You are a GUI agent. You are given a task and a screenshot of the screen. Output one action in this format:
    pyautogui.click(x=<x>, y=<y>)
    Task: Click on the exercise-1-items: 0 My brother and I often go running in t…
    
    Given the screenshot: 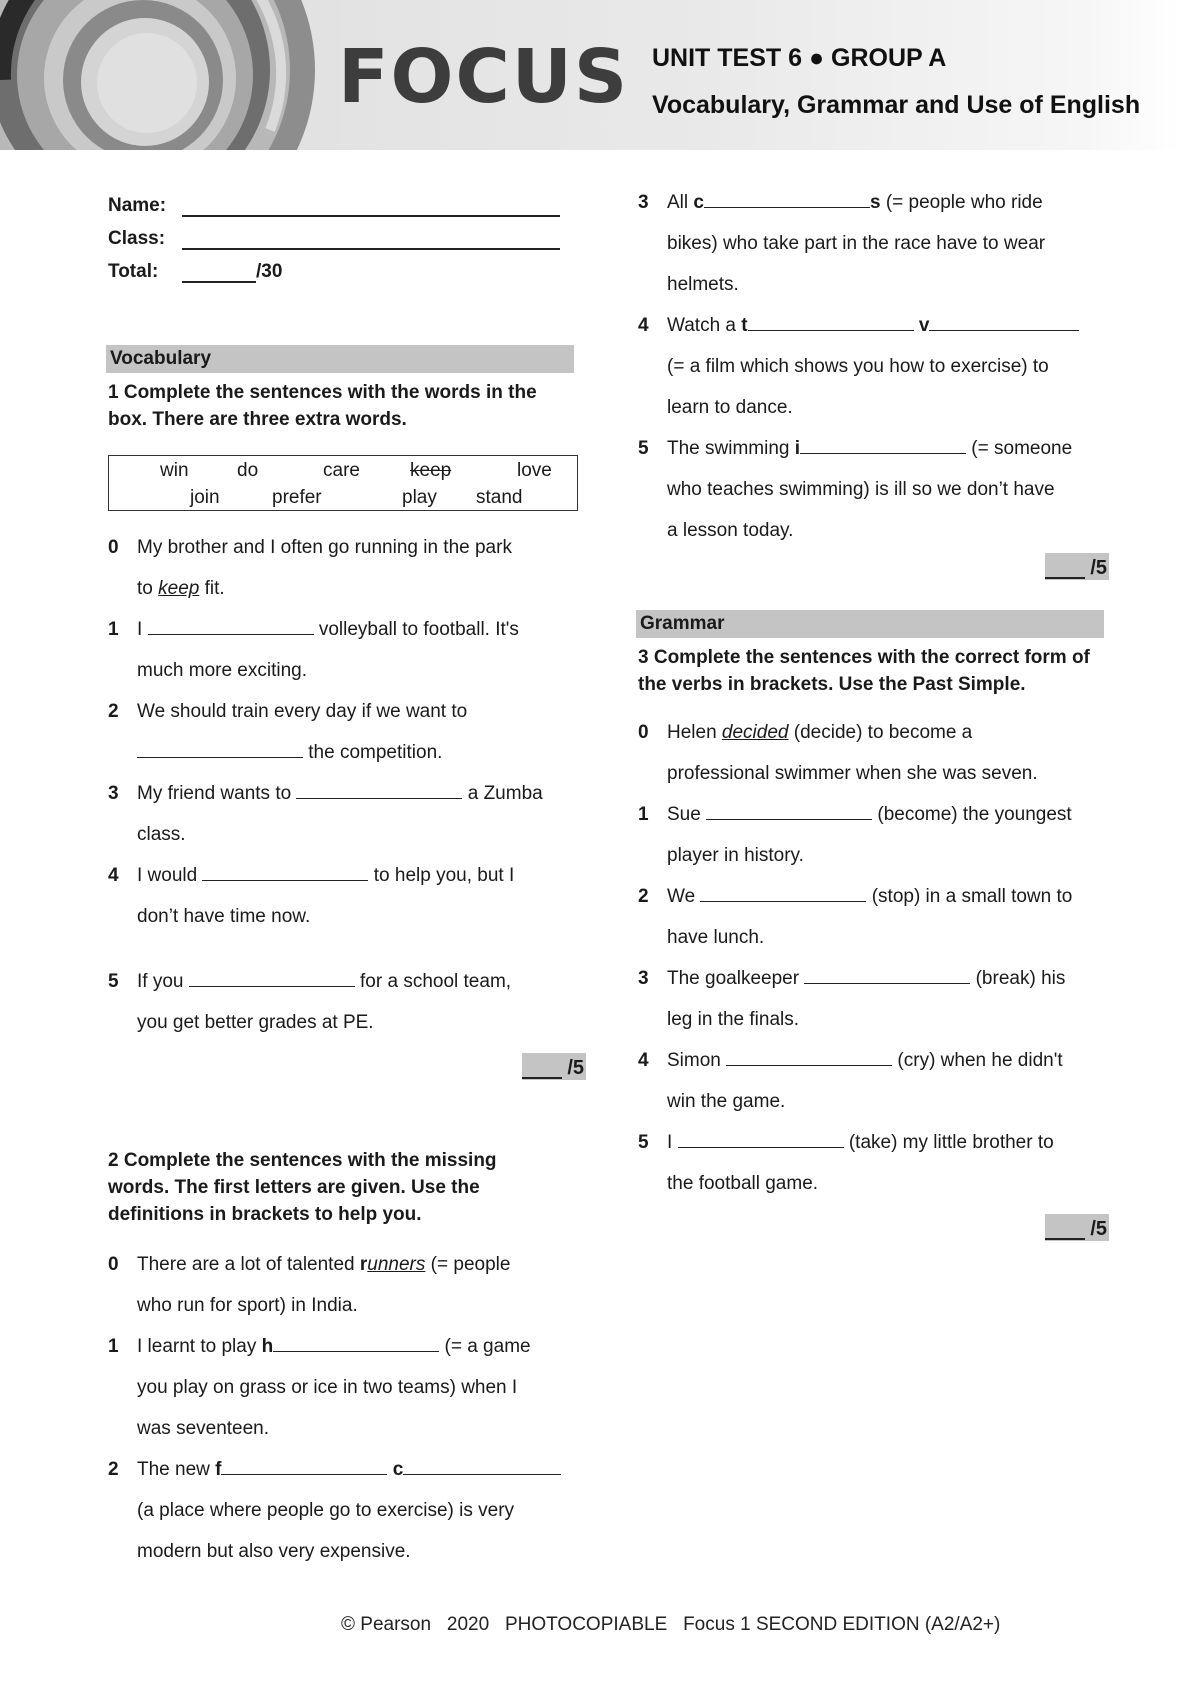 What is the action you would take?
    pyautogui.click(x=343, y=785)
    